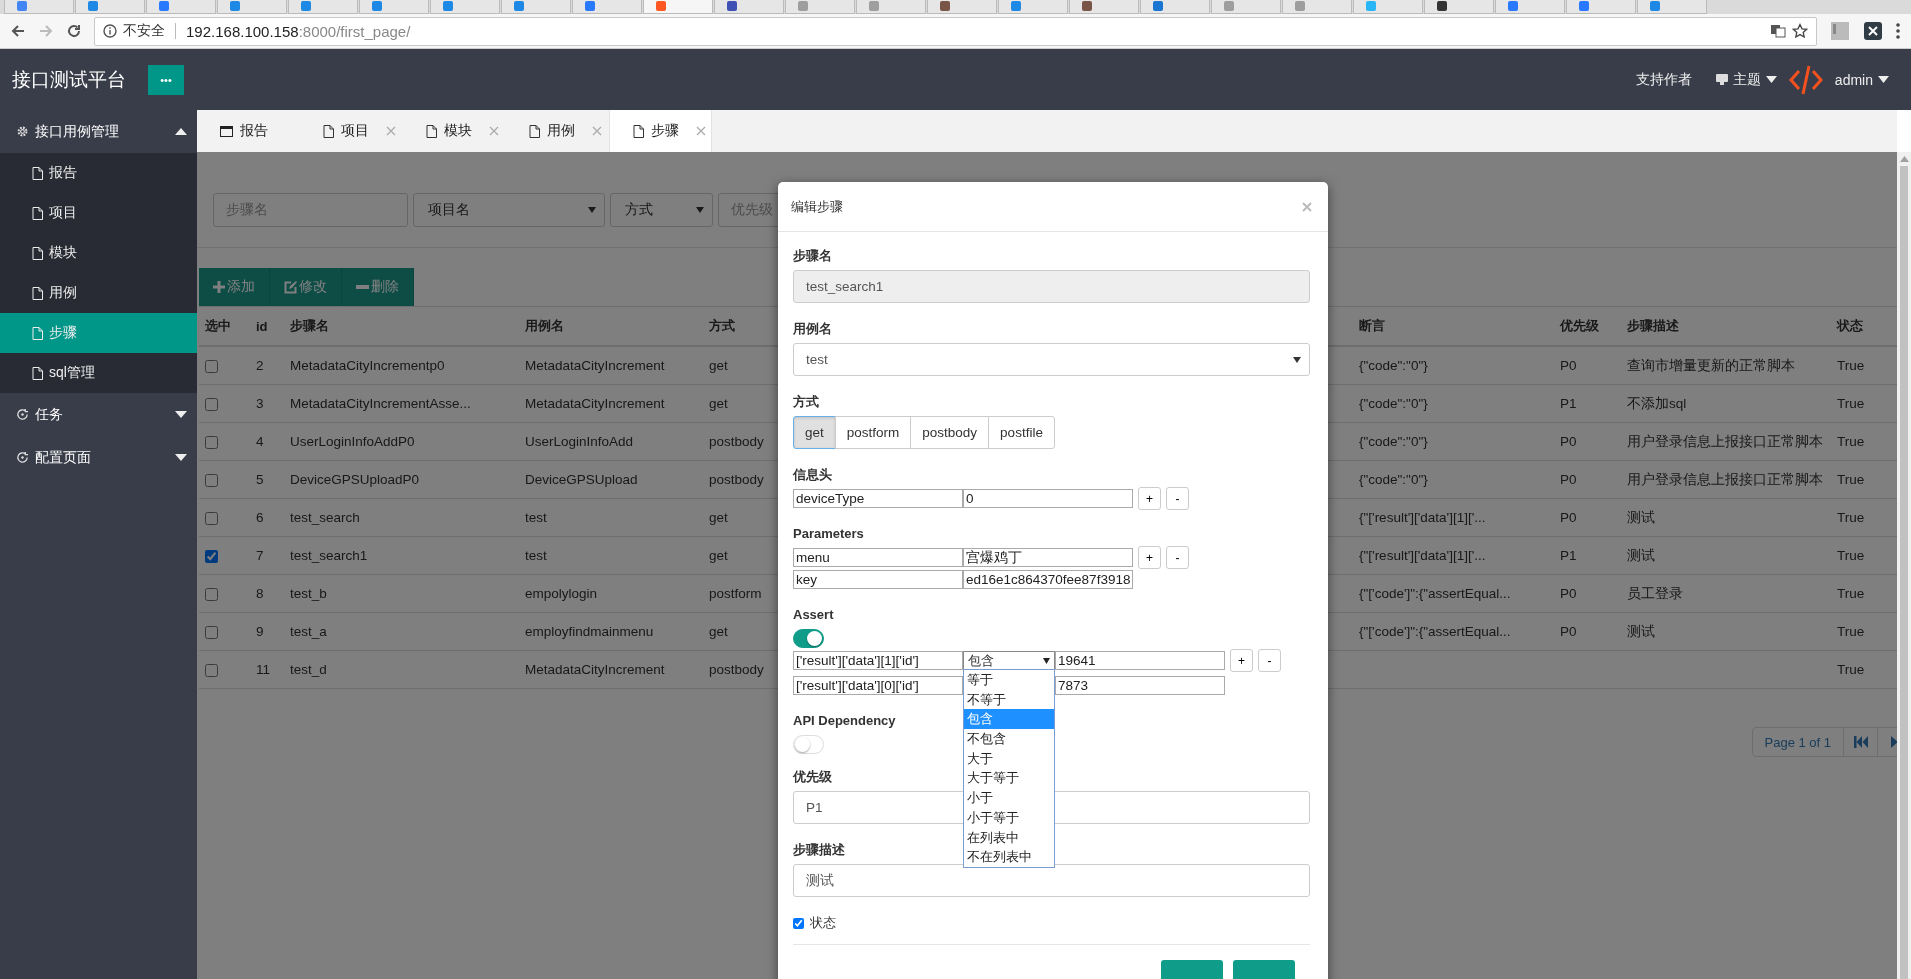 This screenshot has width=1911, height=979. I want to click on field-label: Parameters, so click(828, 534).